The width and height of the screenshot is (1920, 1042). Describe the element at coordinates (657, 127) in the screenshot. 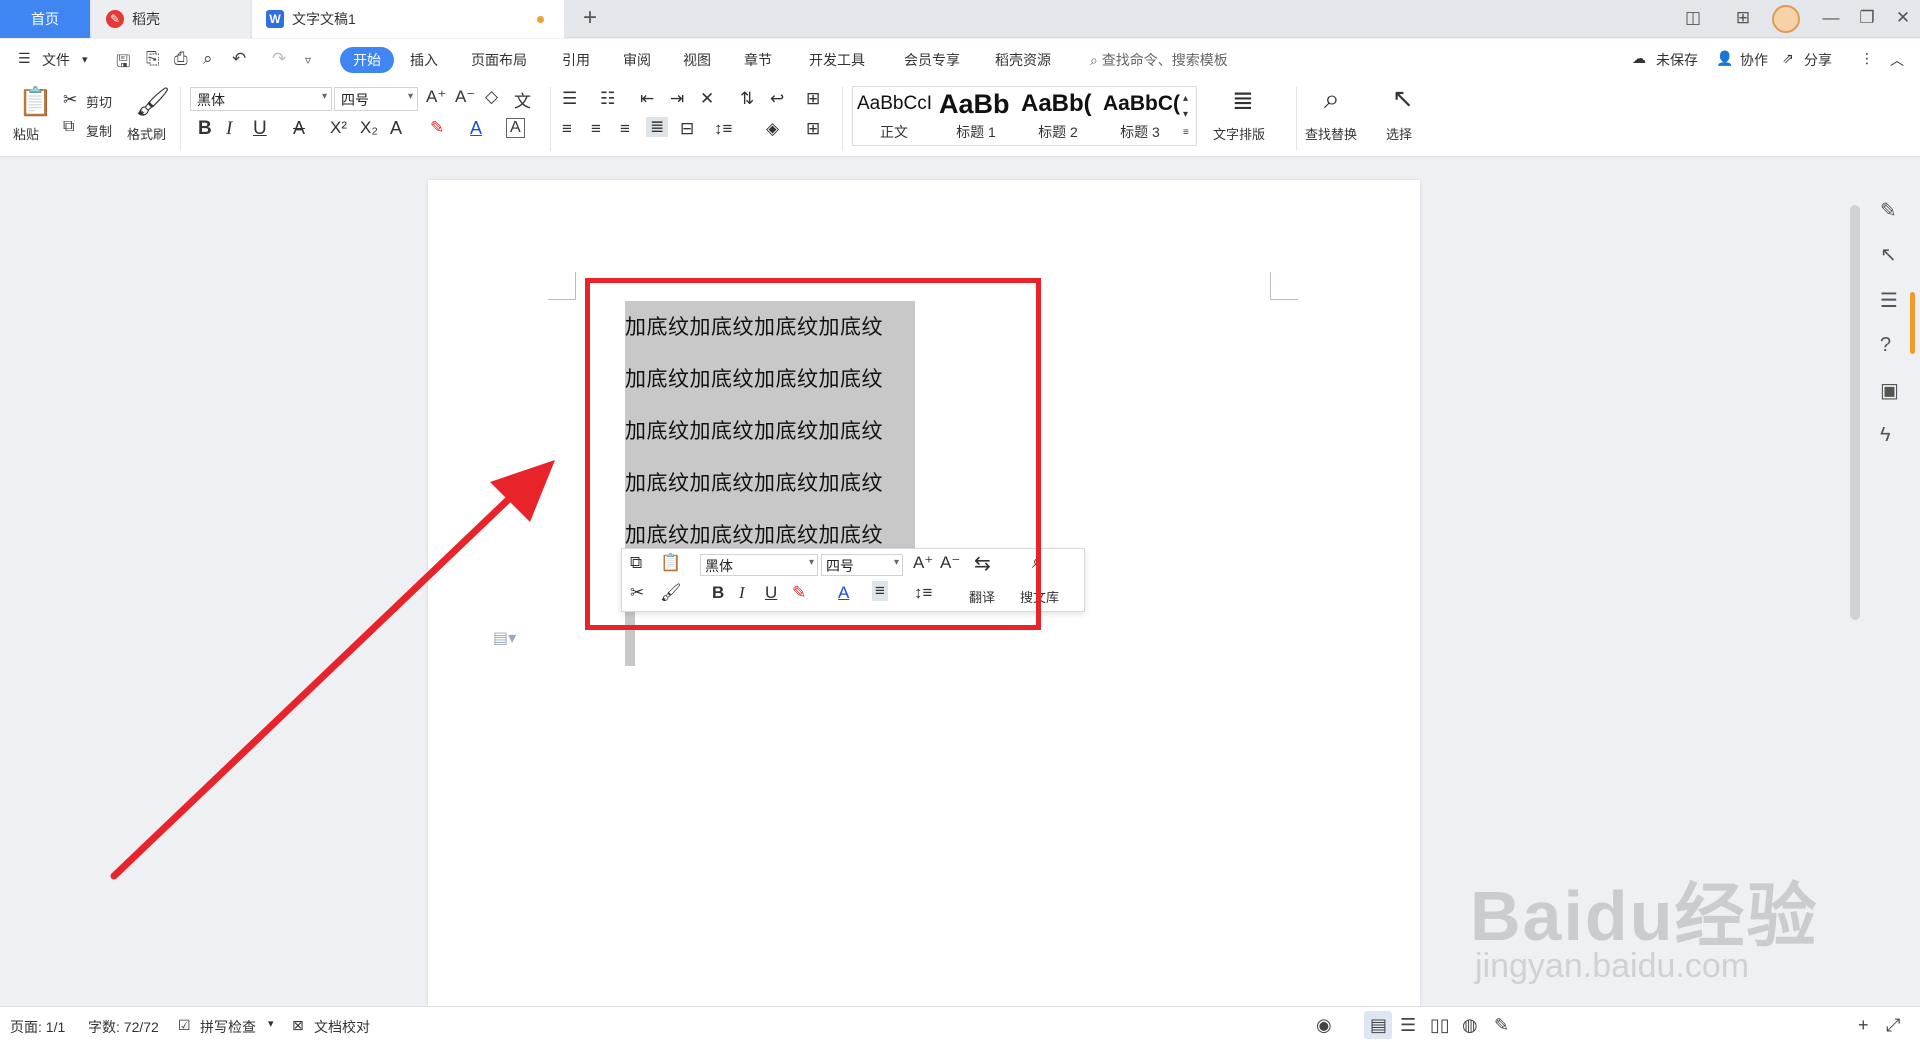

I see `justify-icon: ≣` at that location.